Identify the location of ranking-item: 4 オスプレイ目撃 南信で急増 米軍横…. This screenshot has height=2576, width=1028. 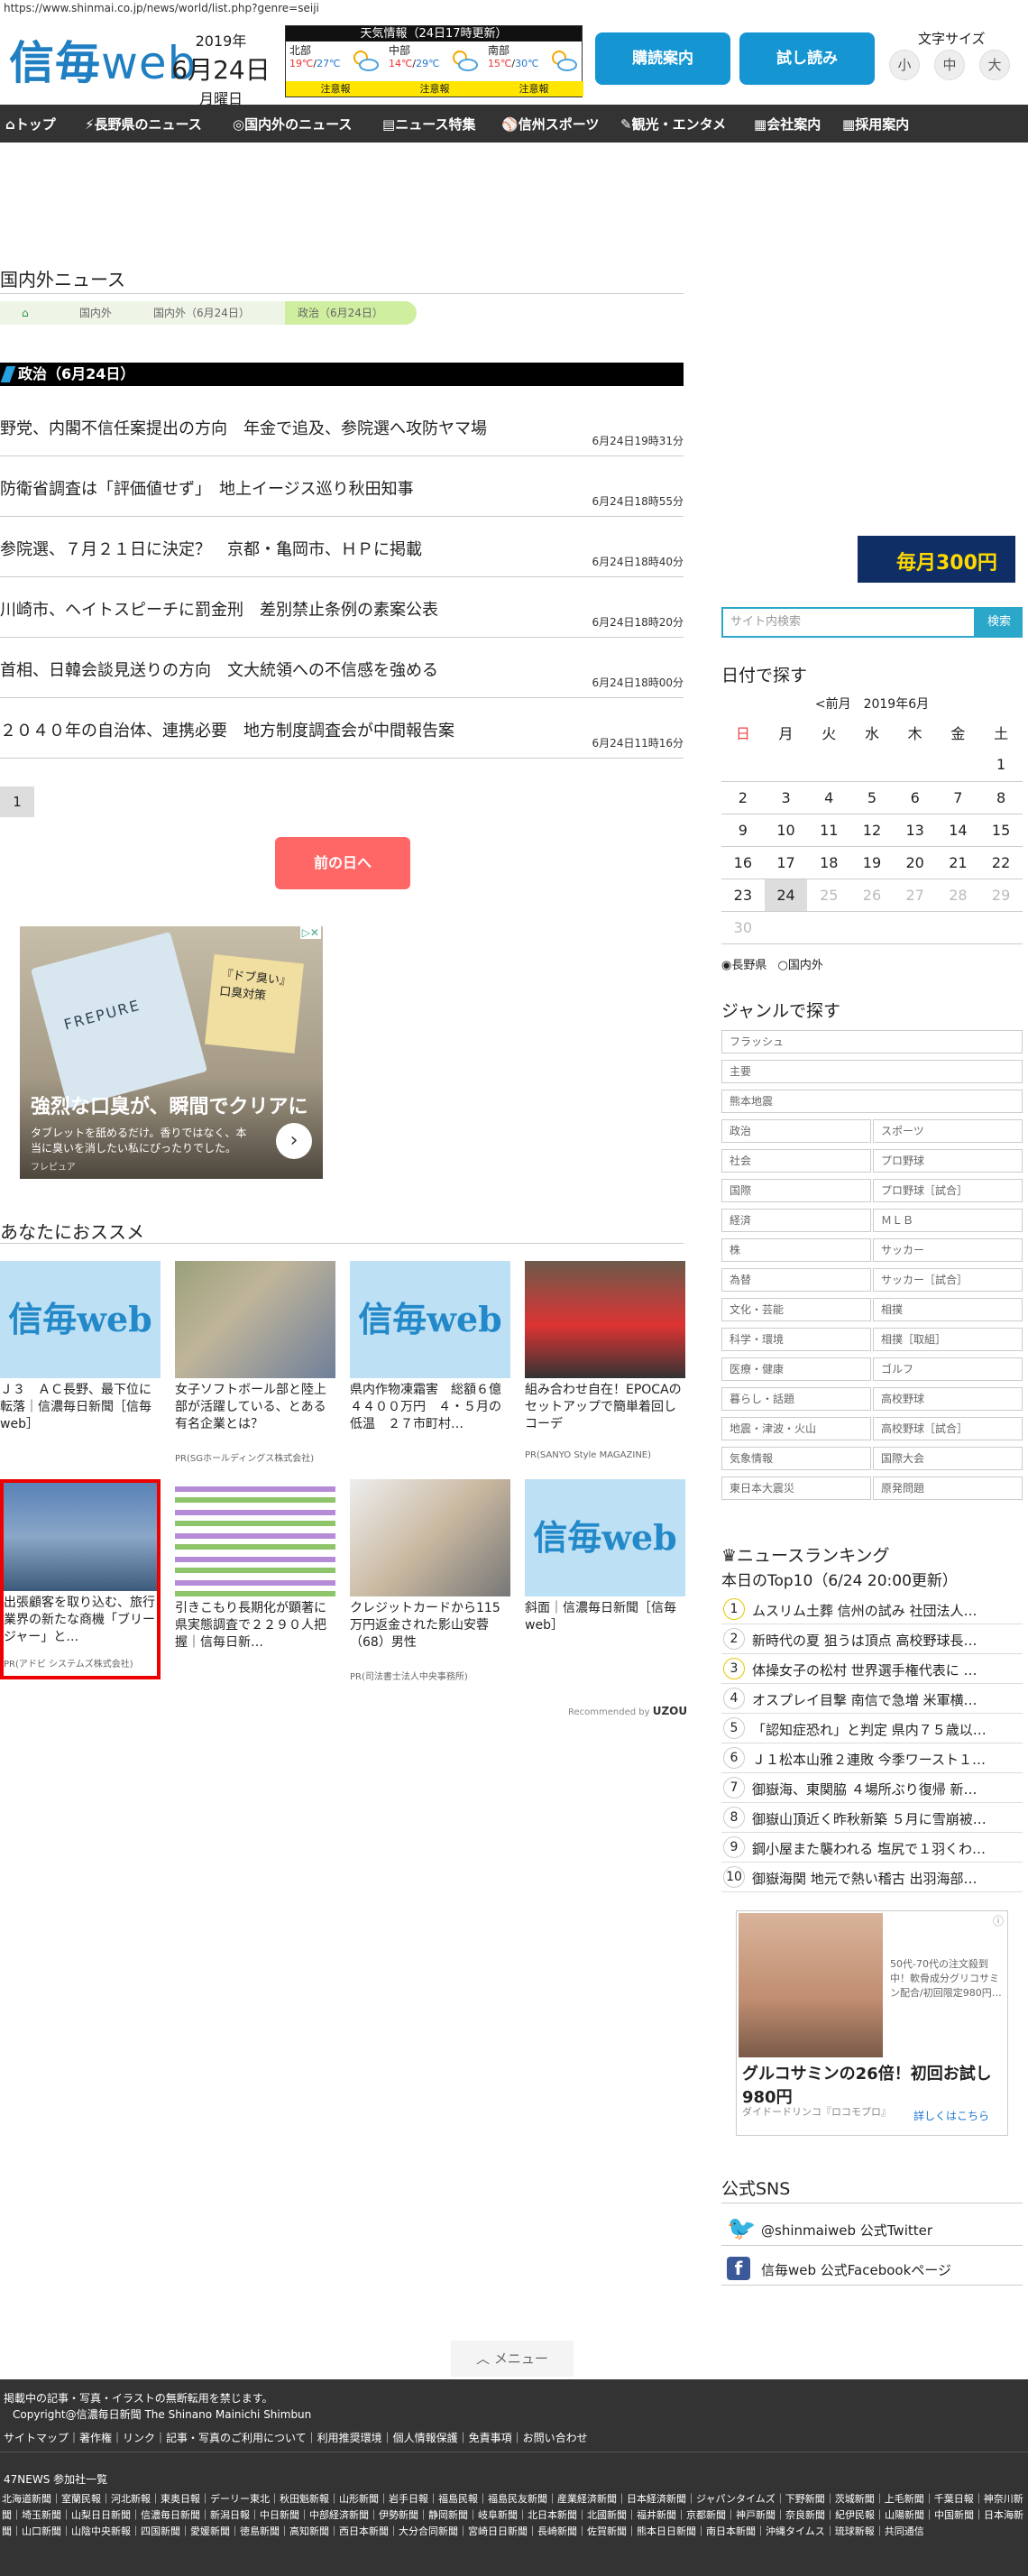
(872, 1699).